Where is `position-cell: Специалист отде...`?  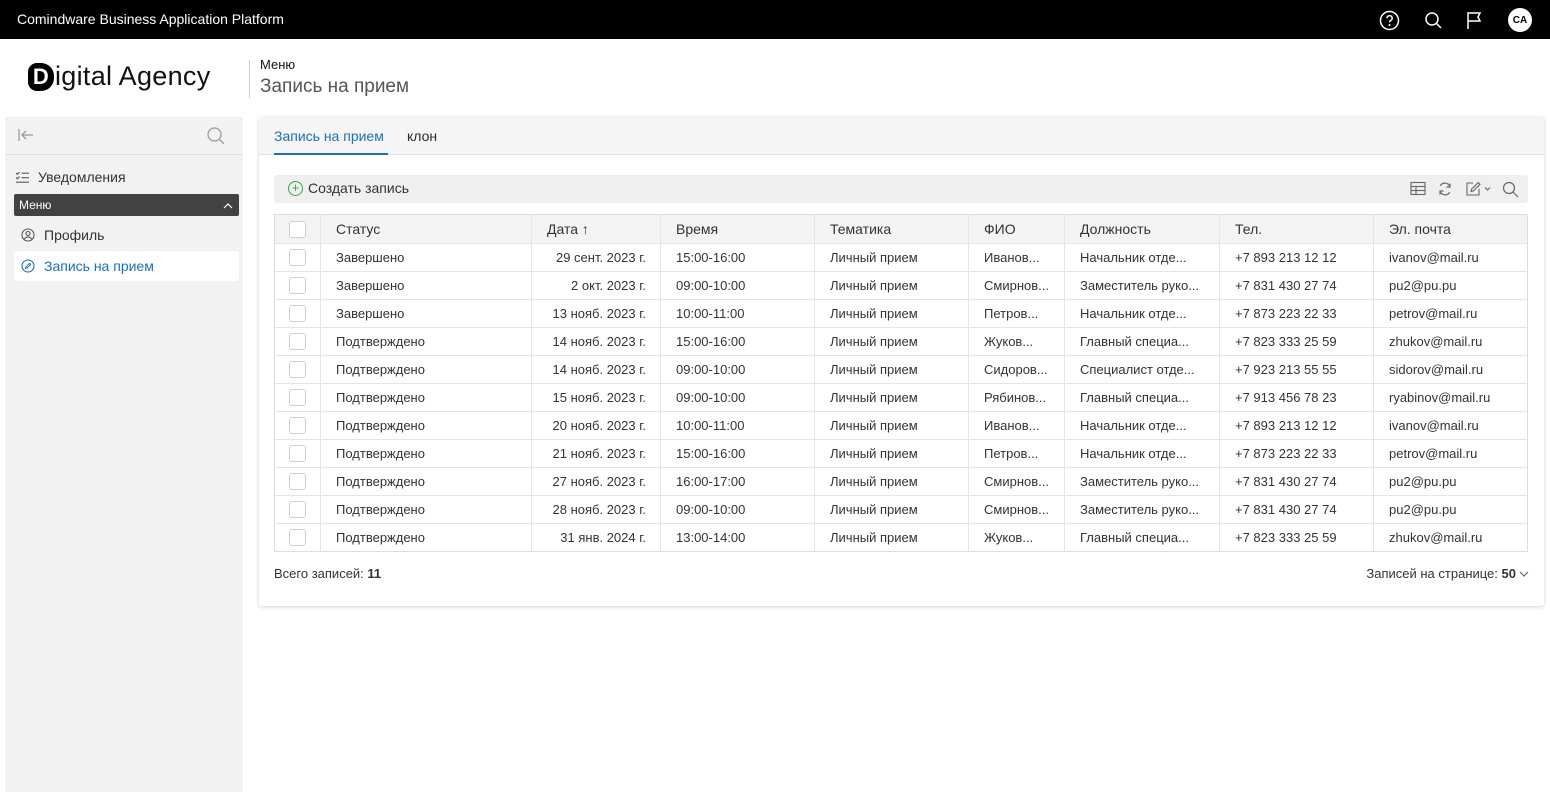 position-cell: Специалист отде... is located at coordinates (1141, 369).